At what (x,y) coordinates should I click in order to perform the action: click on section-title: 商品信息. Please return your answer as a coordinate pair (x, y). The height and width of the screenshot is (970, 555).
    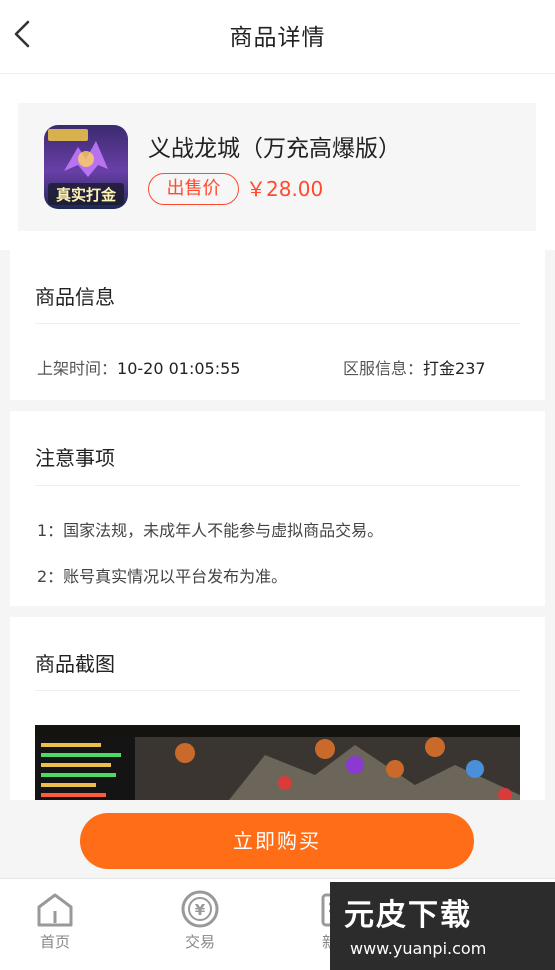
    Looking at the image, I should click on (75, 297).